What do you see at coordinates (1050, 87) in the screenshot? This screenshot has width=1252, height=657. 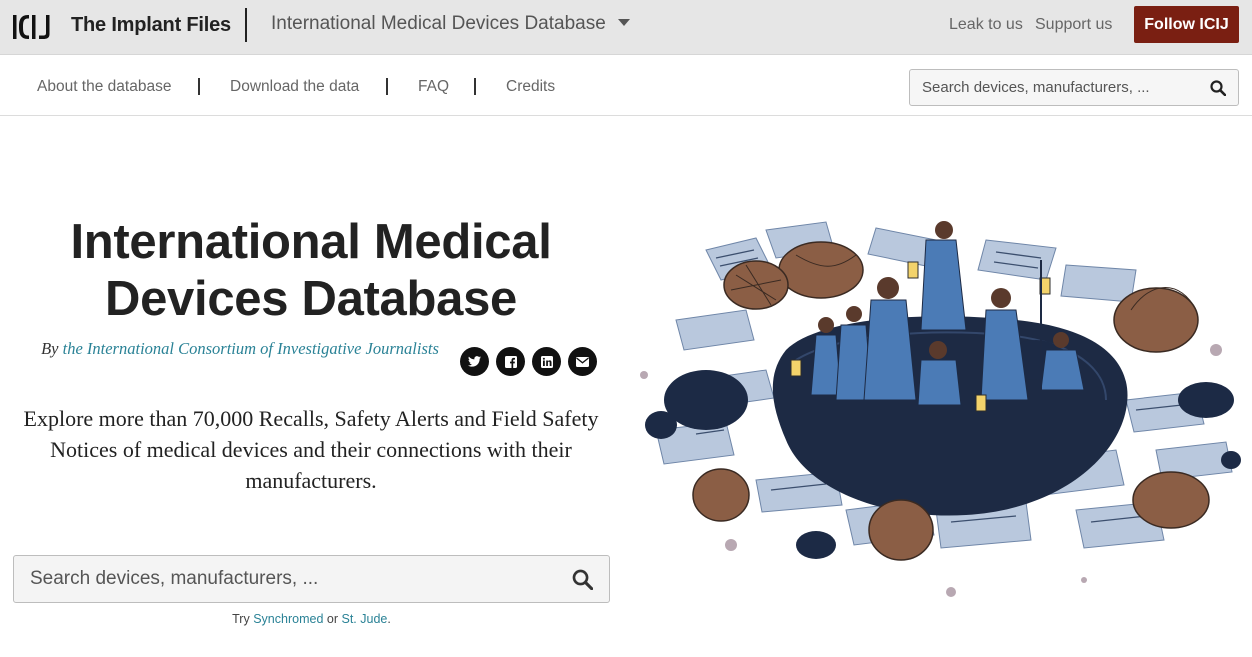 I see `nav-search-input` at bounding box center [1050, 87].